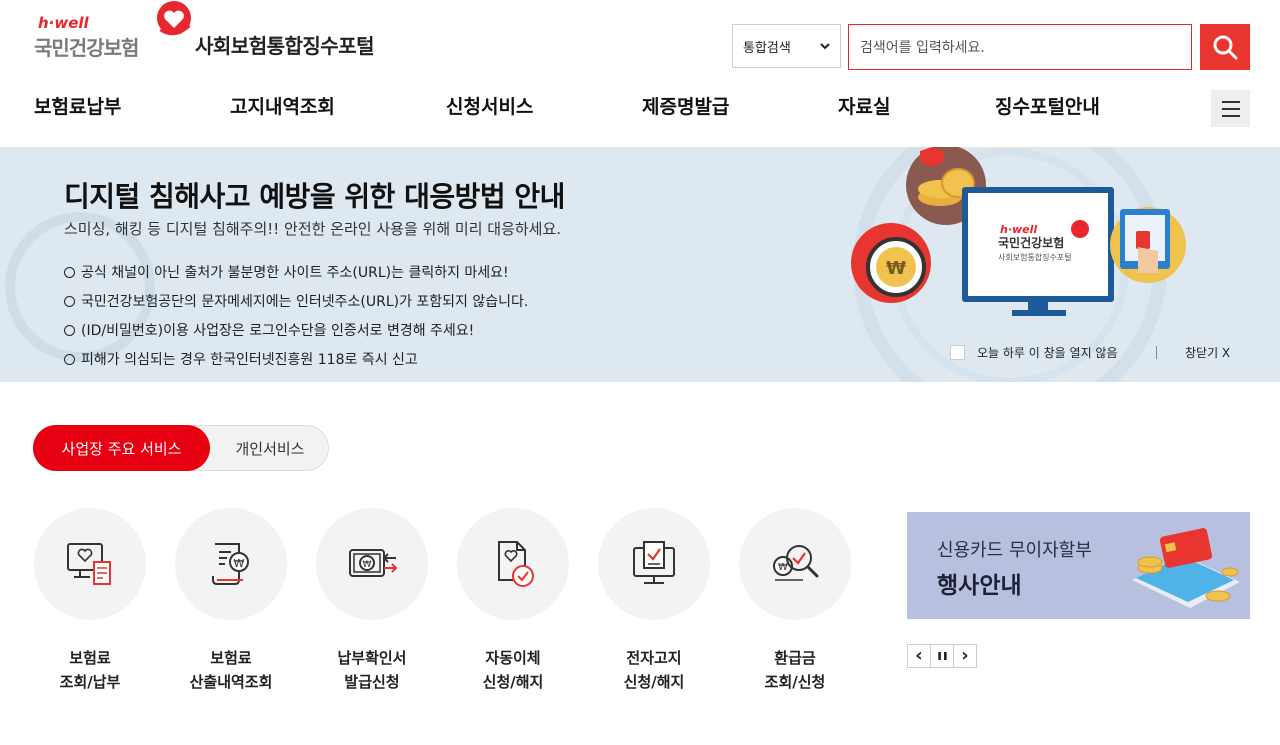 Image resolution: width=1280 pixels, height=745 pixels. I want to click on search-button, so click(1225, 47).